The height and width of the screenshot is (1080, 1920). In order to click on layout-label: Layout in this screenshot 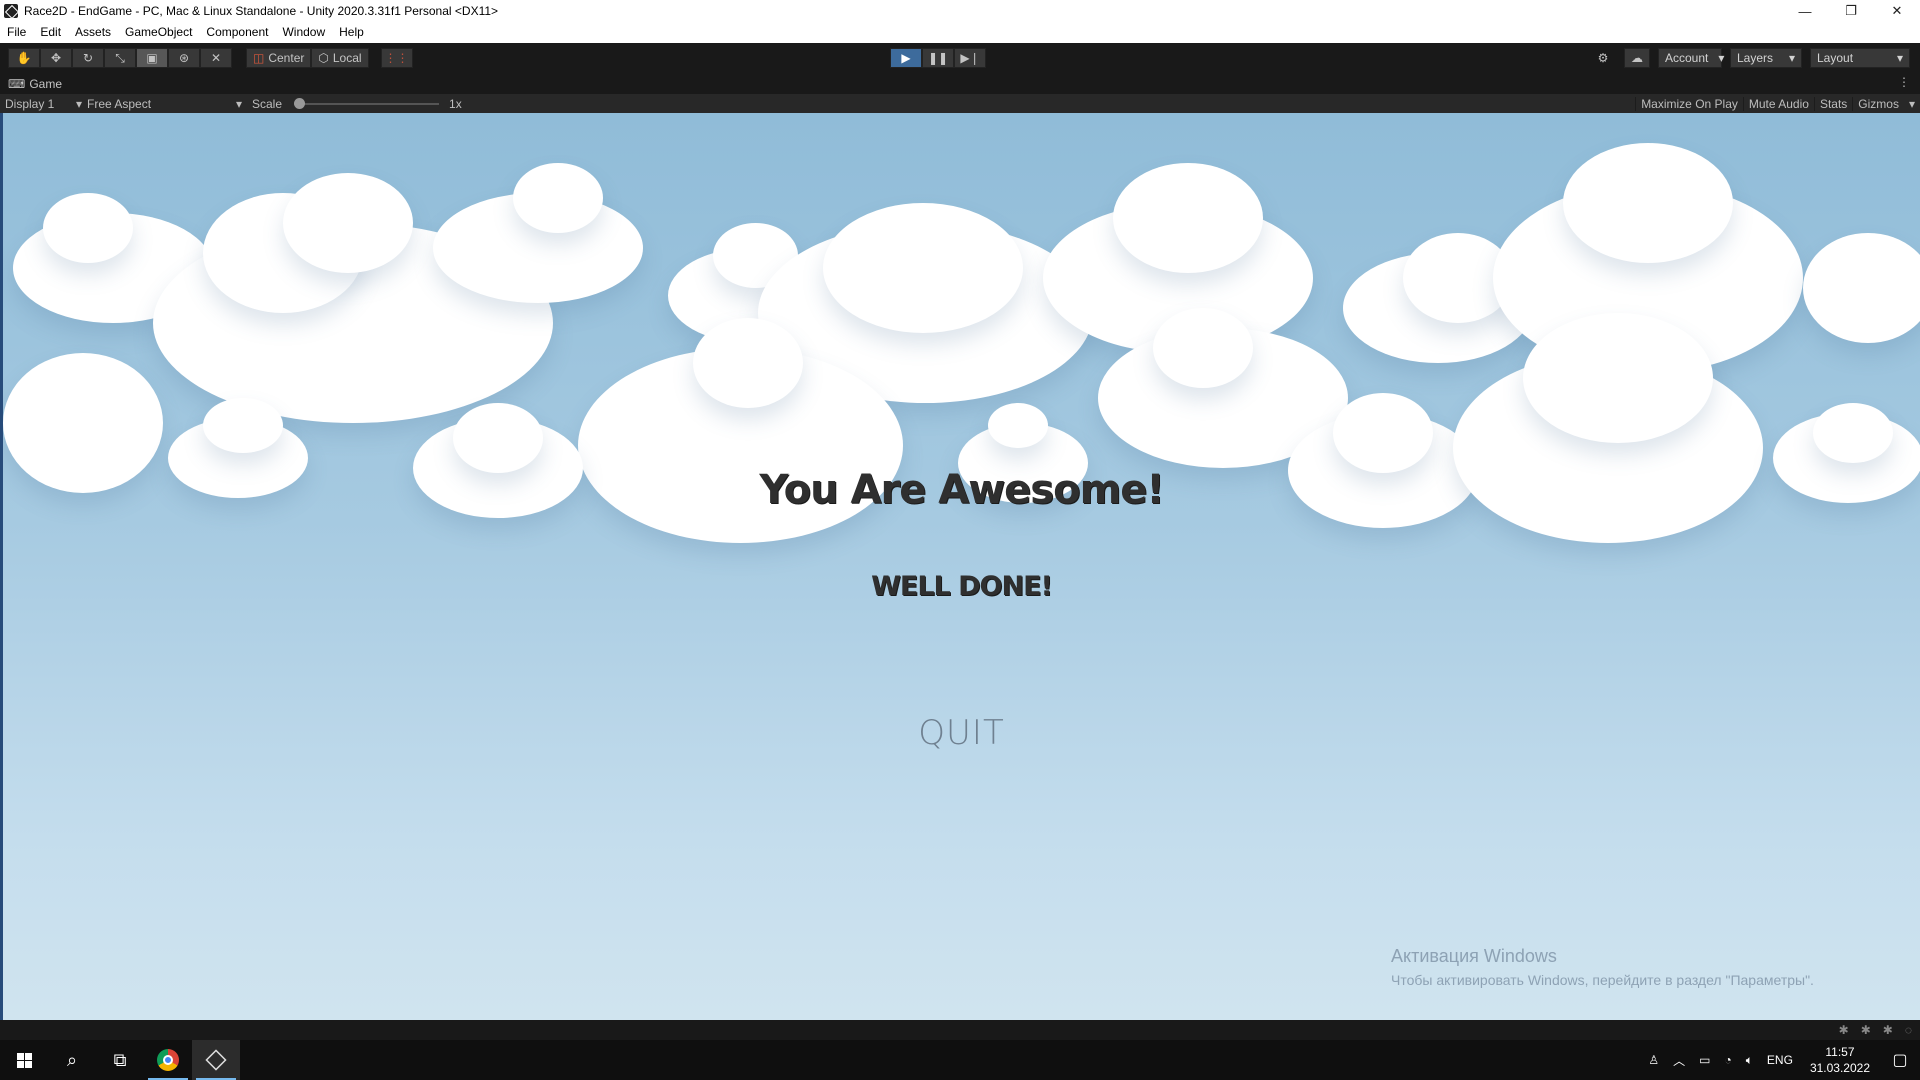, I will do `click(1835, 58)`.